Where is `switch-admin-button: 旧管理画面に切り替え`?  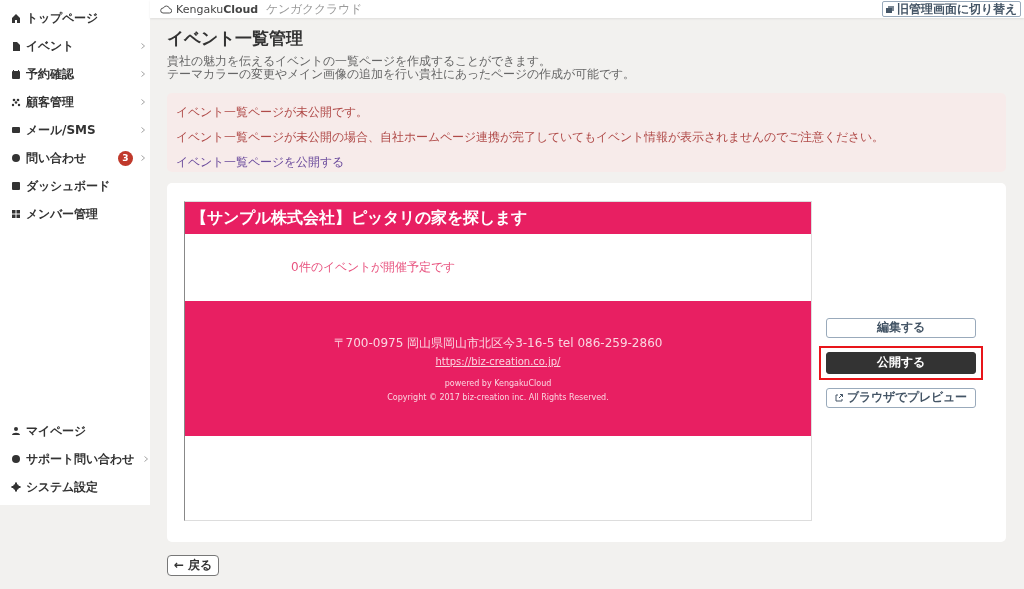 switch-admin-button: 旧管理画面に切り替え is located at coordinates (951, 9).